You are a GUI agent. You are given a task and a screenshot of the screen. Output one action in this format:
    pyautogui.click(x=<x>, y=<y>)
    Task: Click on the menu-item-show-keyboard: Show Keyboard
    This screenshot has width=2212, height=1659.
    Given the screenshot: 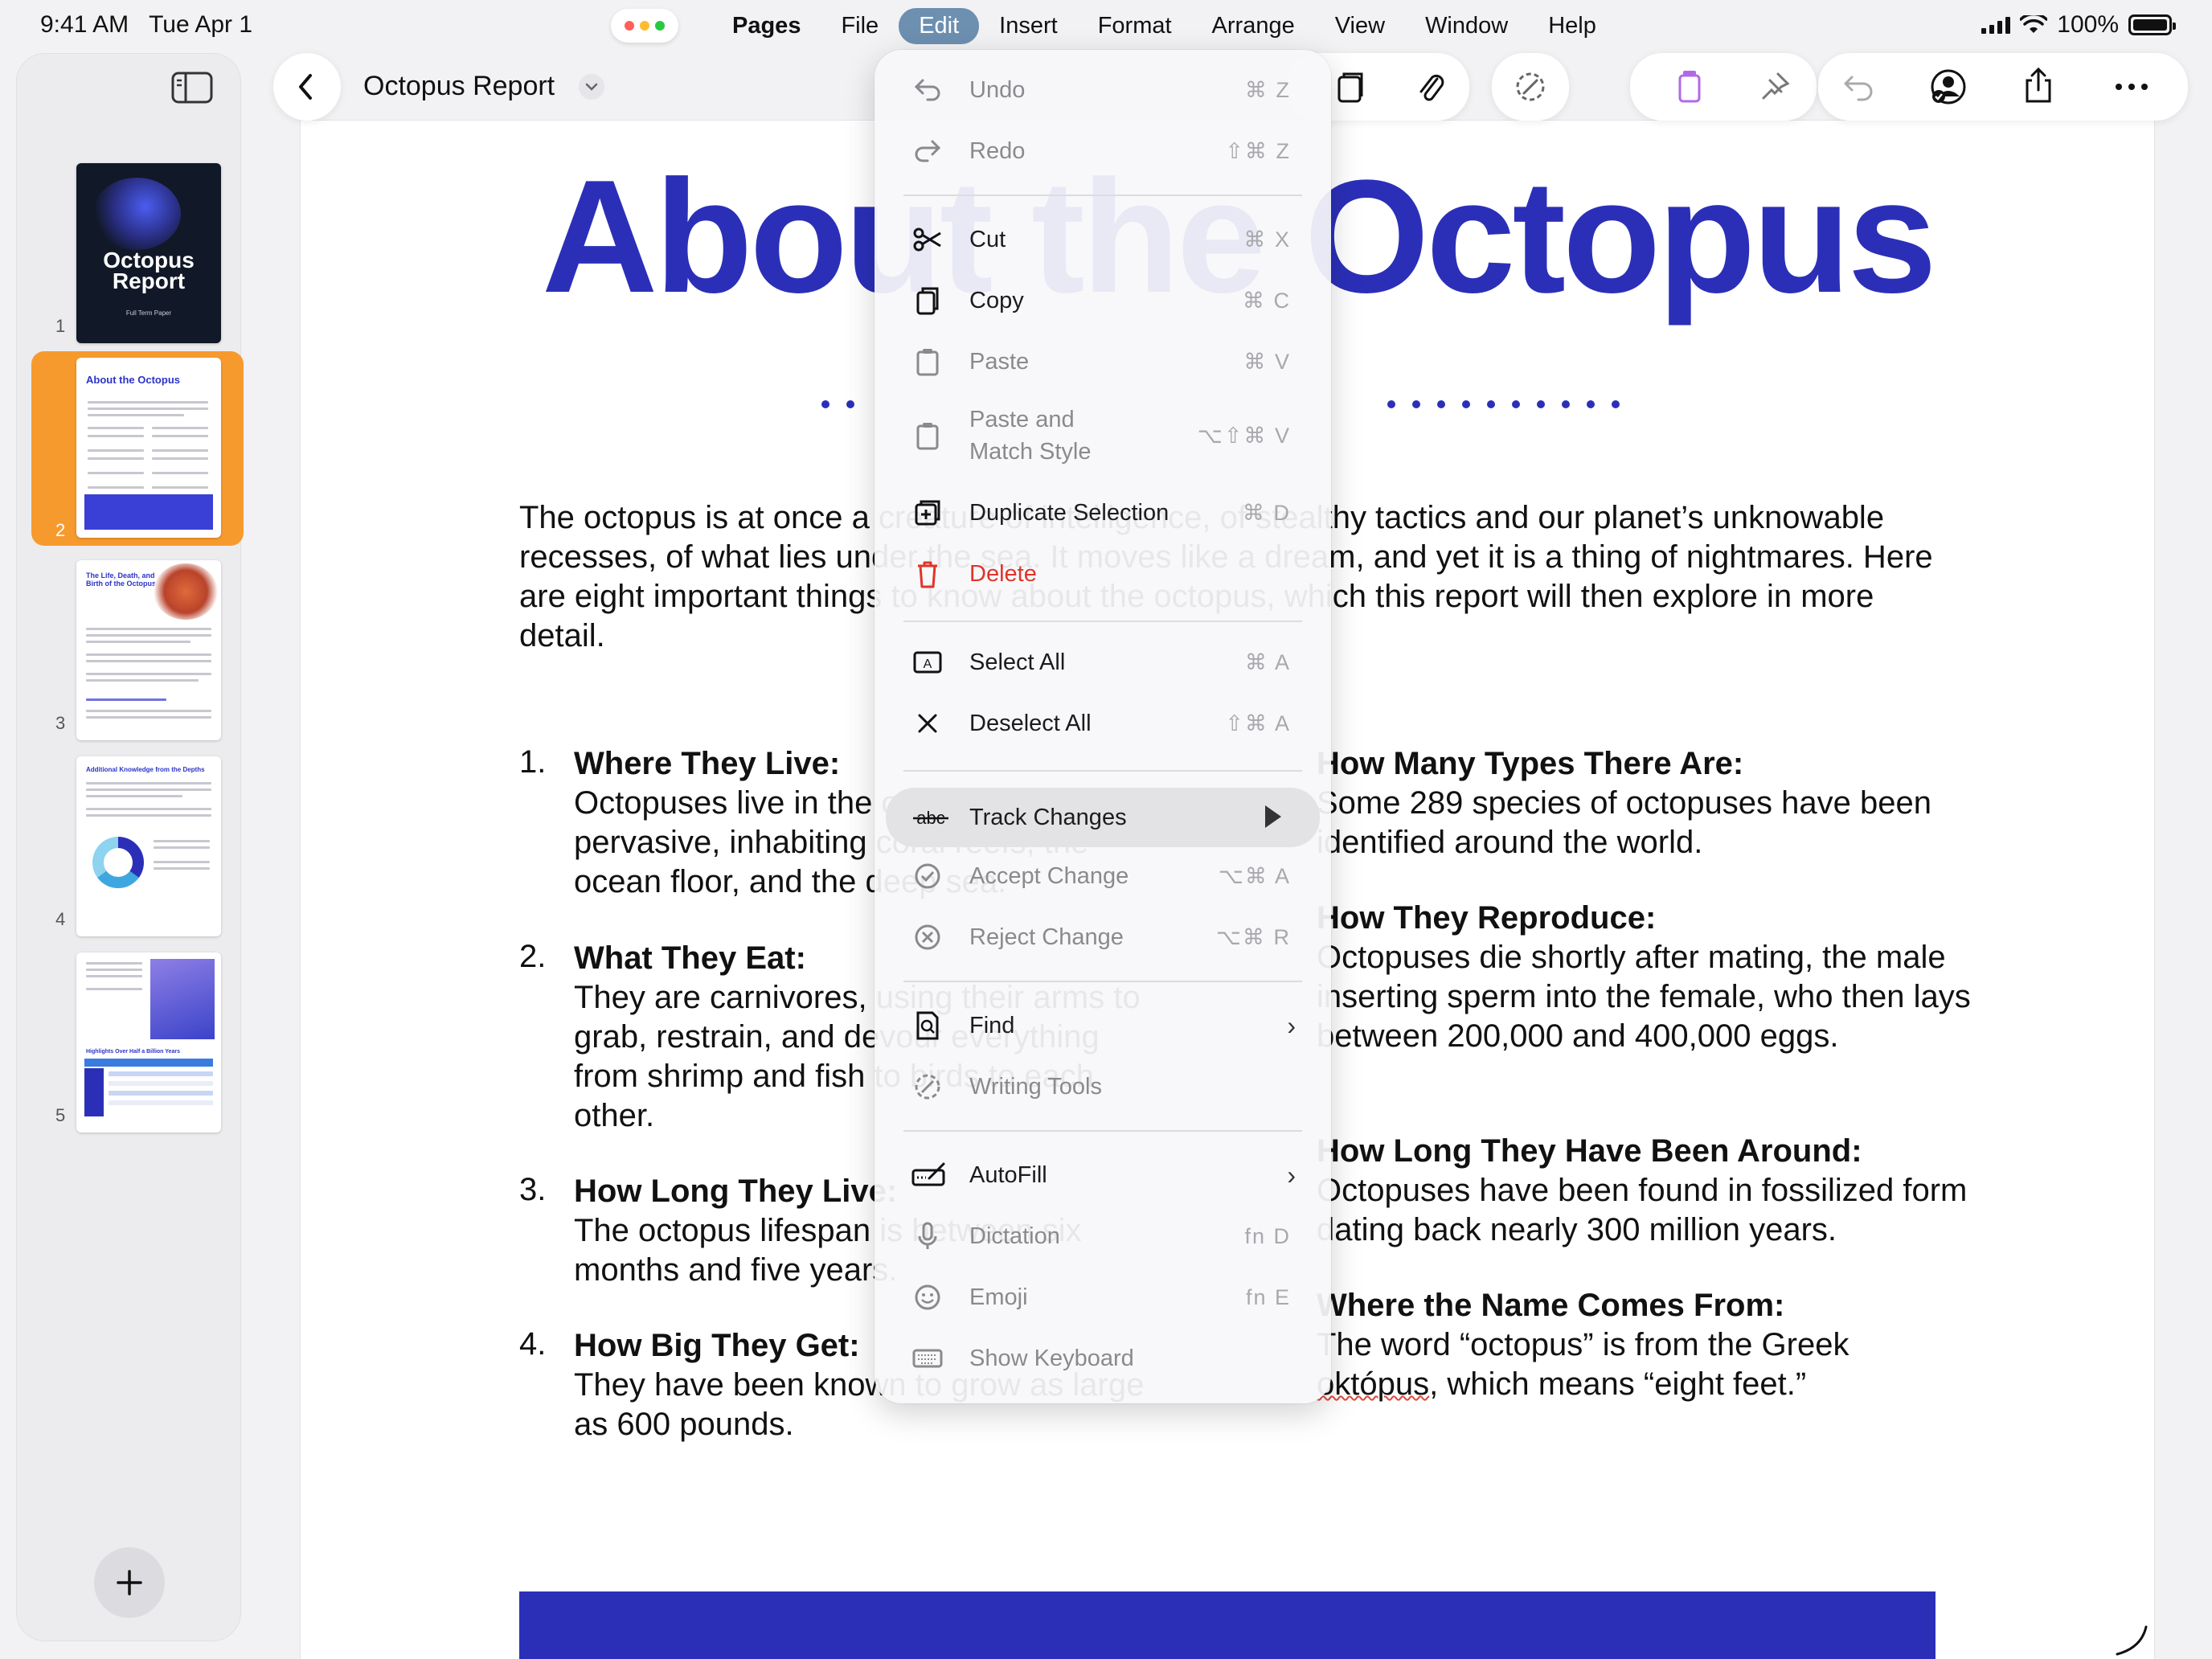 What is the action you would take?
    pyautogui.click(x=1103, y=1358)
    